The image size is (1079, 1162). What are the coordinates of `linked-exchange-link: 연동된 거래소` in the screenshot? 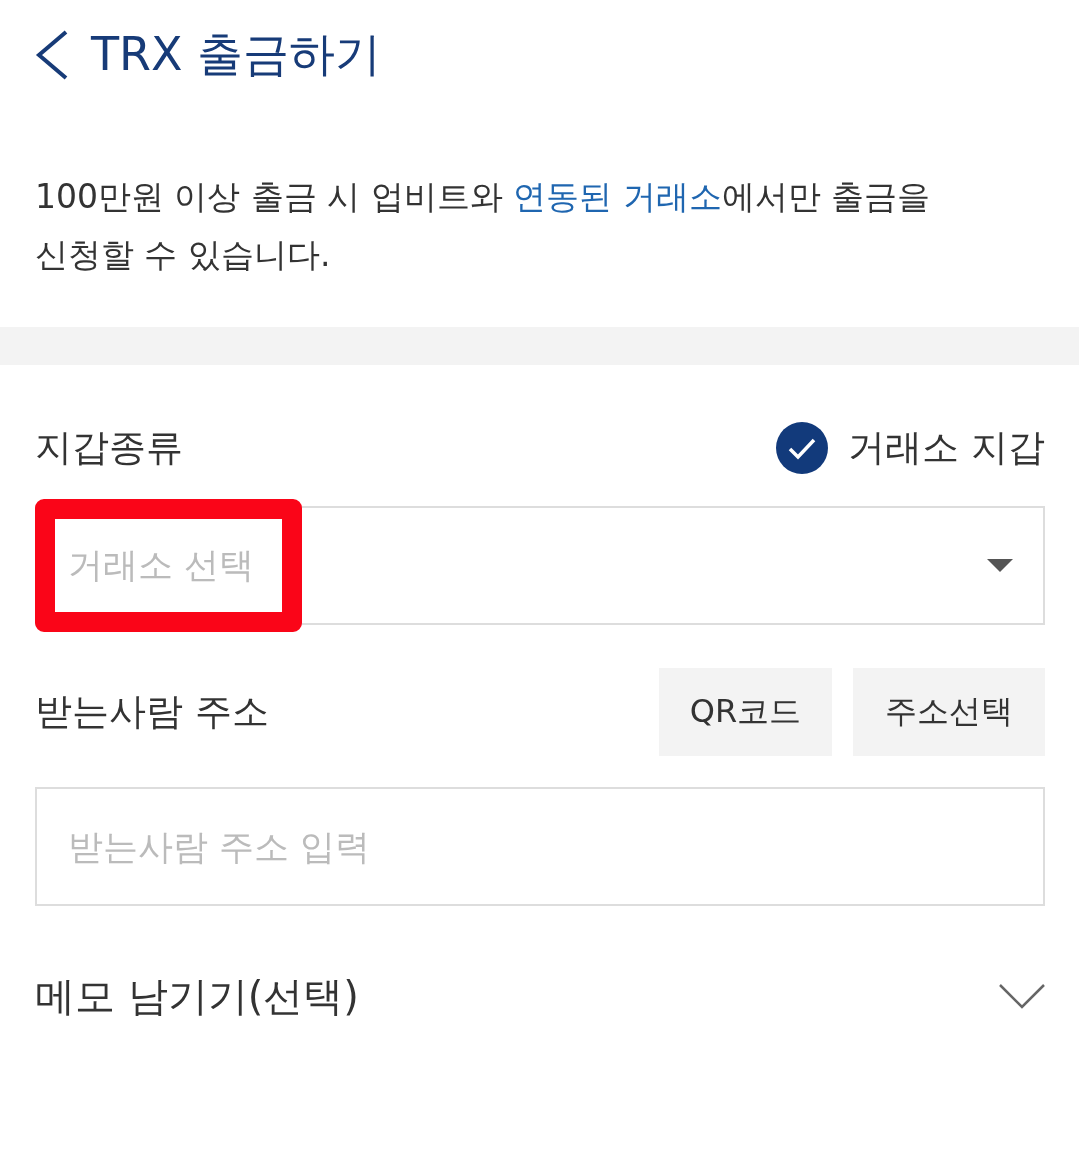 It's located at (617, 196).